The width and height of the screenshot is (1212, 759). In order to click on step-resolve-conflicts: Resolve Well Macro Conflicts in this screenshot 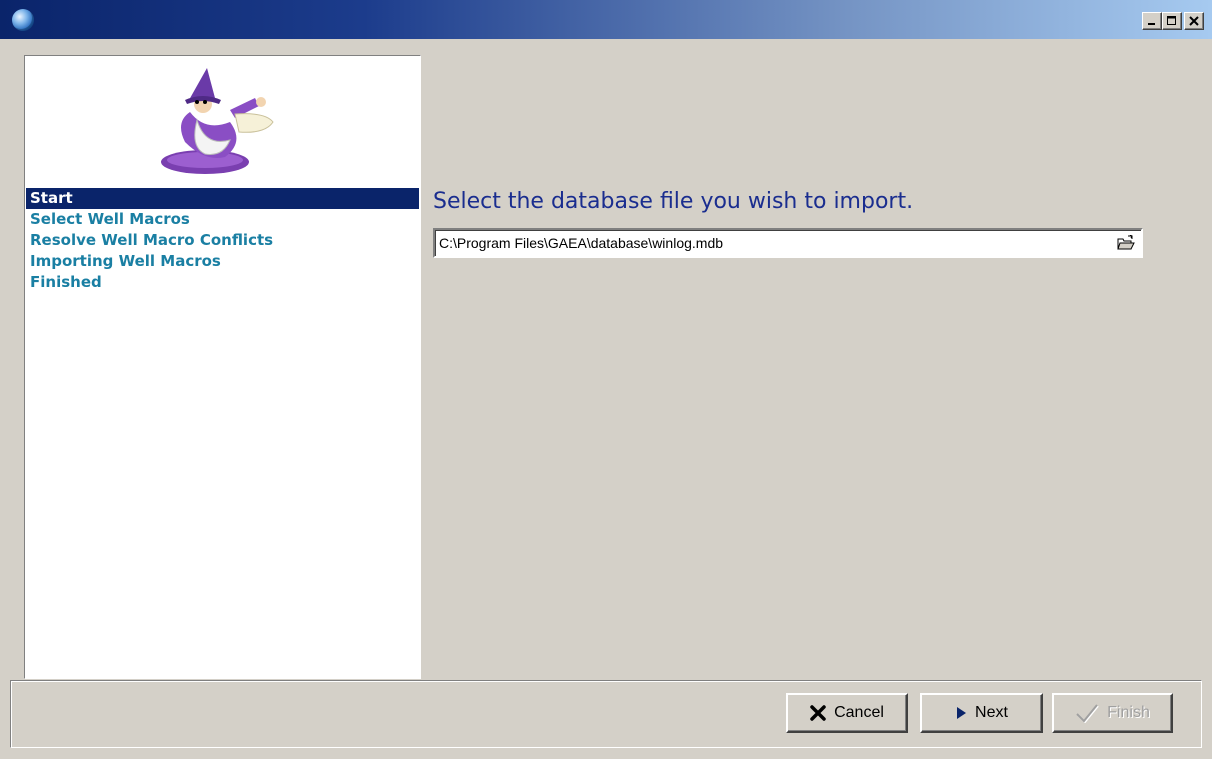, I will do `click(222, 240)`.